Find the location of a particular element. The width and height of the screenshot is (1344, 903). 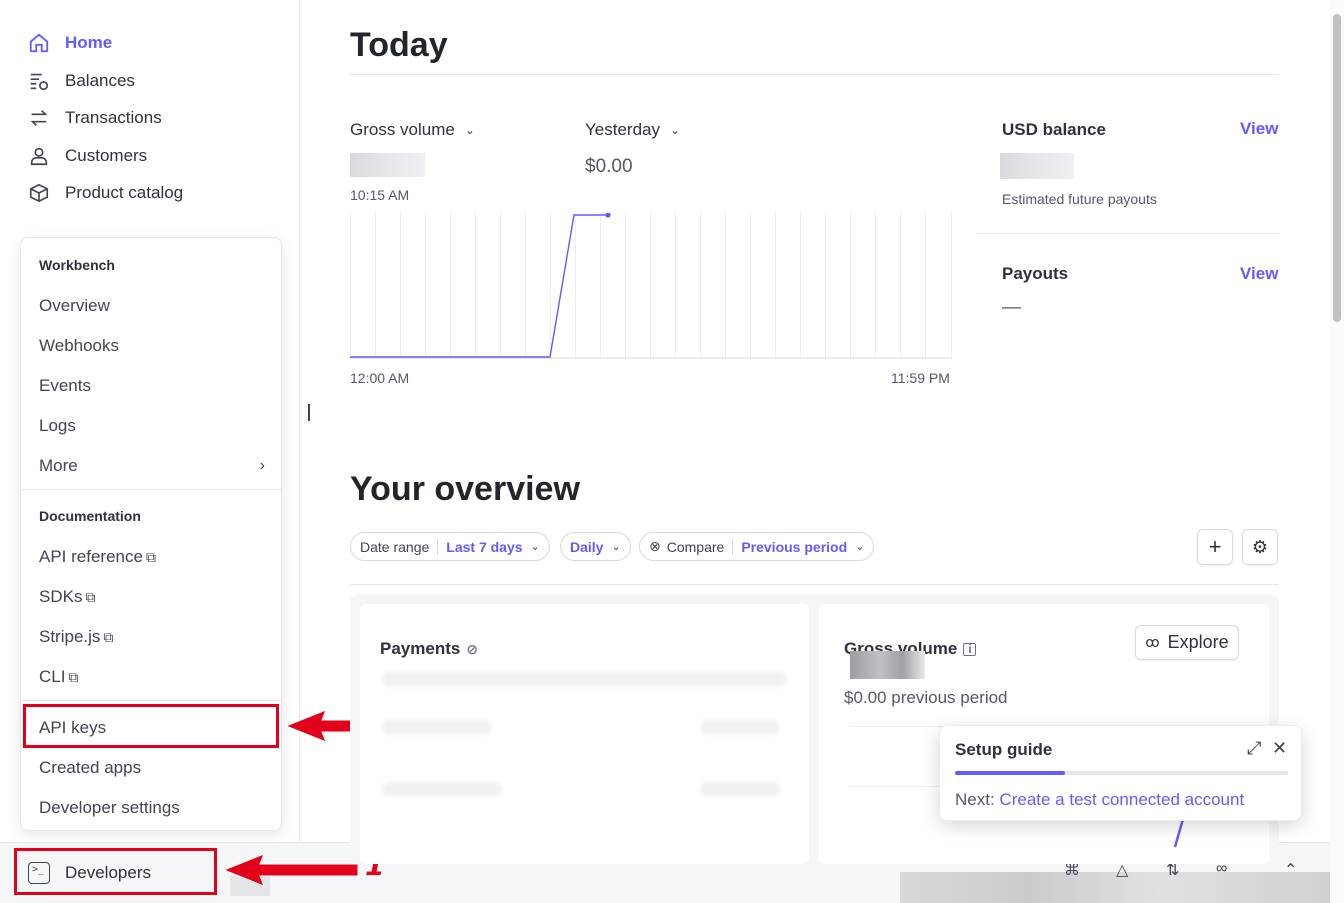

payments-title: Payments ⊘ is located at coordinates (429, 649).